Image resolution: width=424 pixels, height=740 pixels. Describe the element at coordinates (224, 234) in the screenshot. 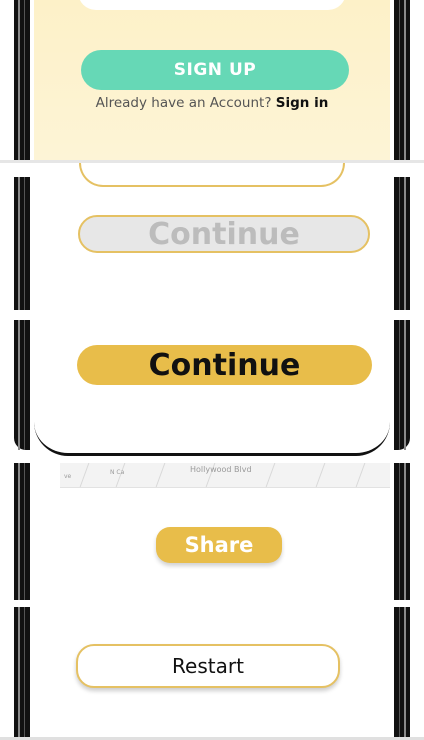

I see `continue-button-disabled: Continue` at that location.